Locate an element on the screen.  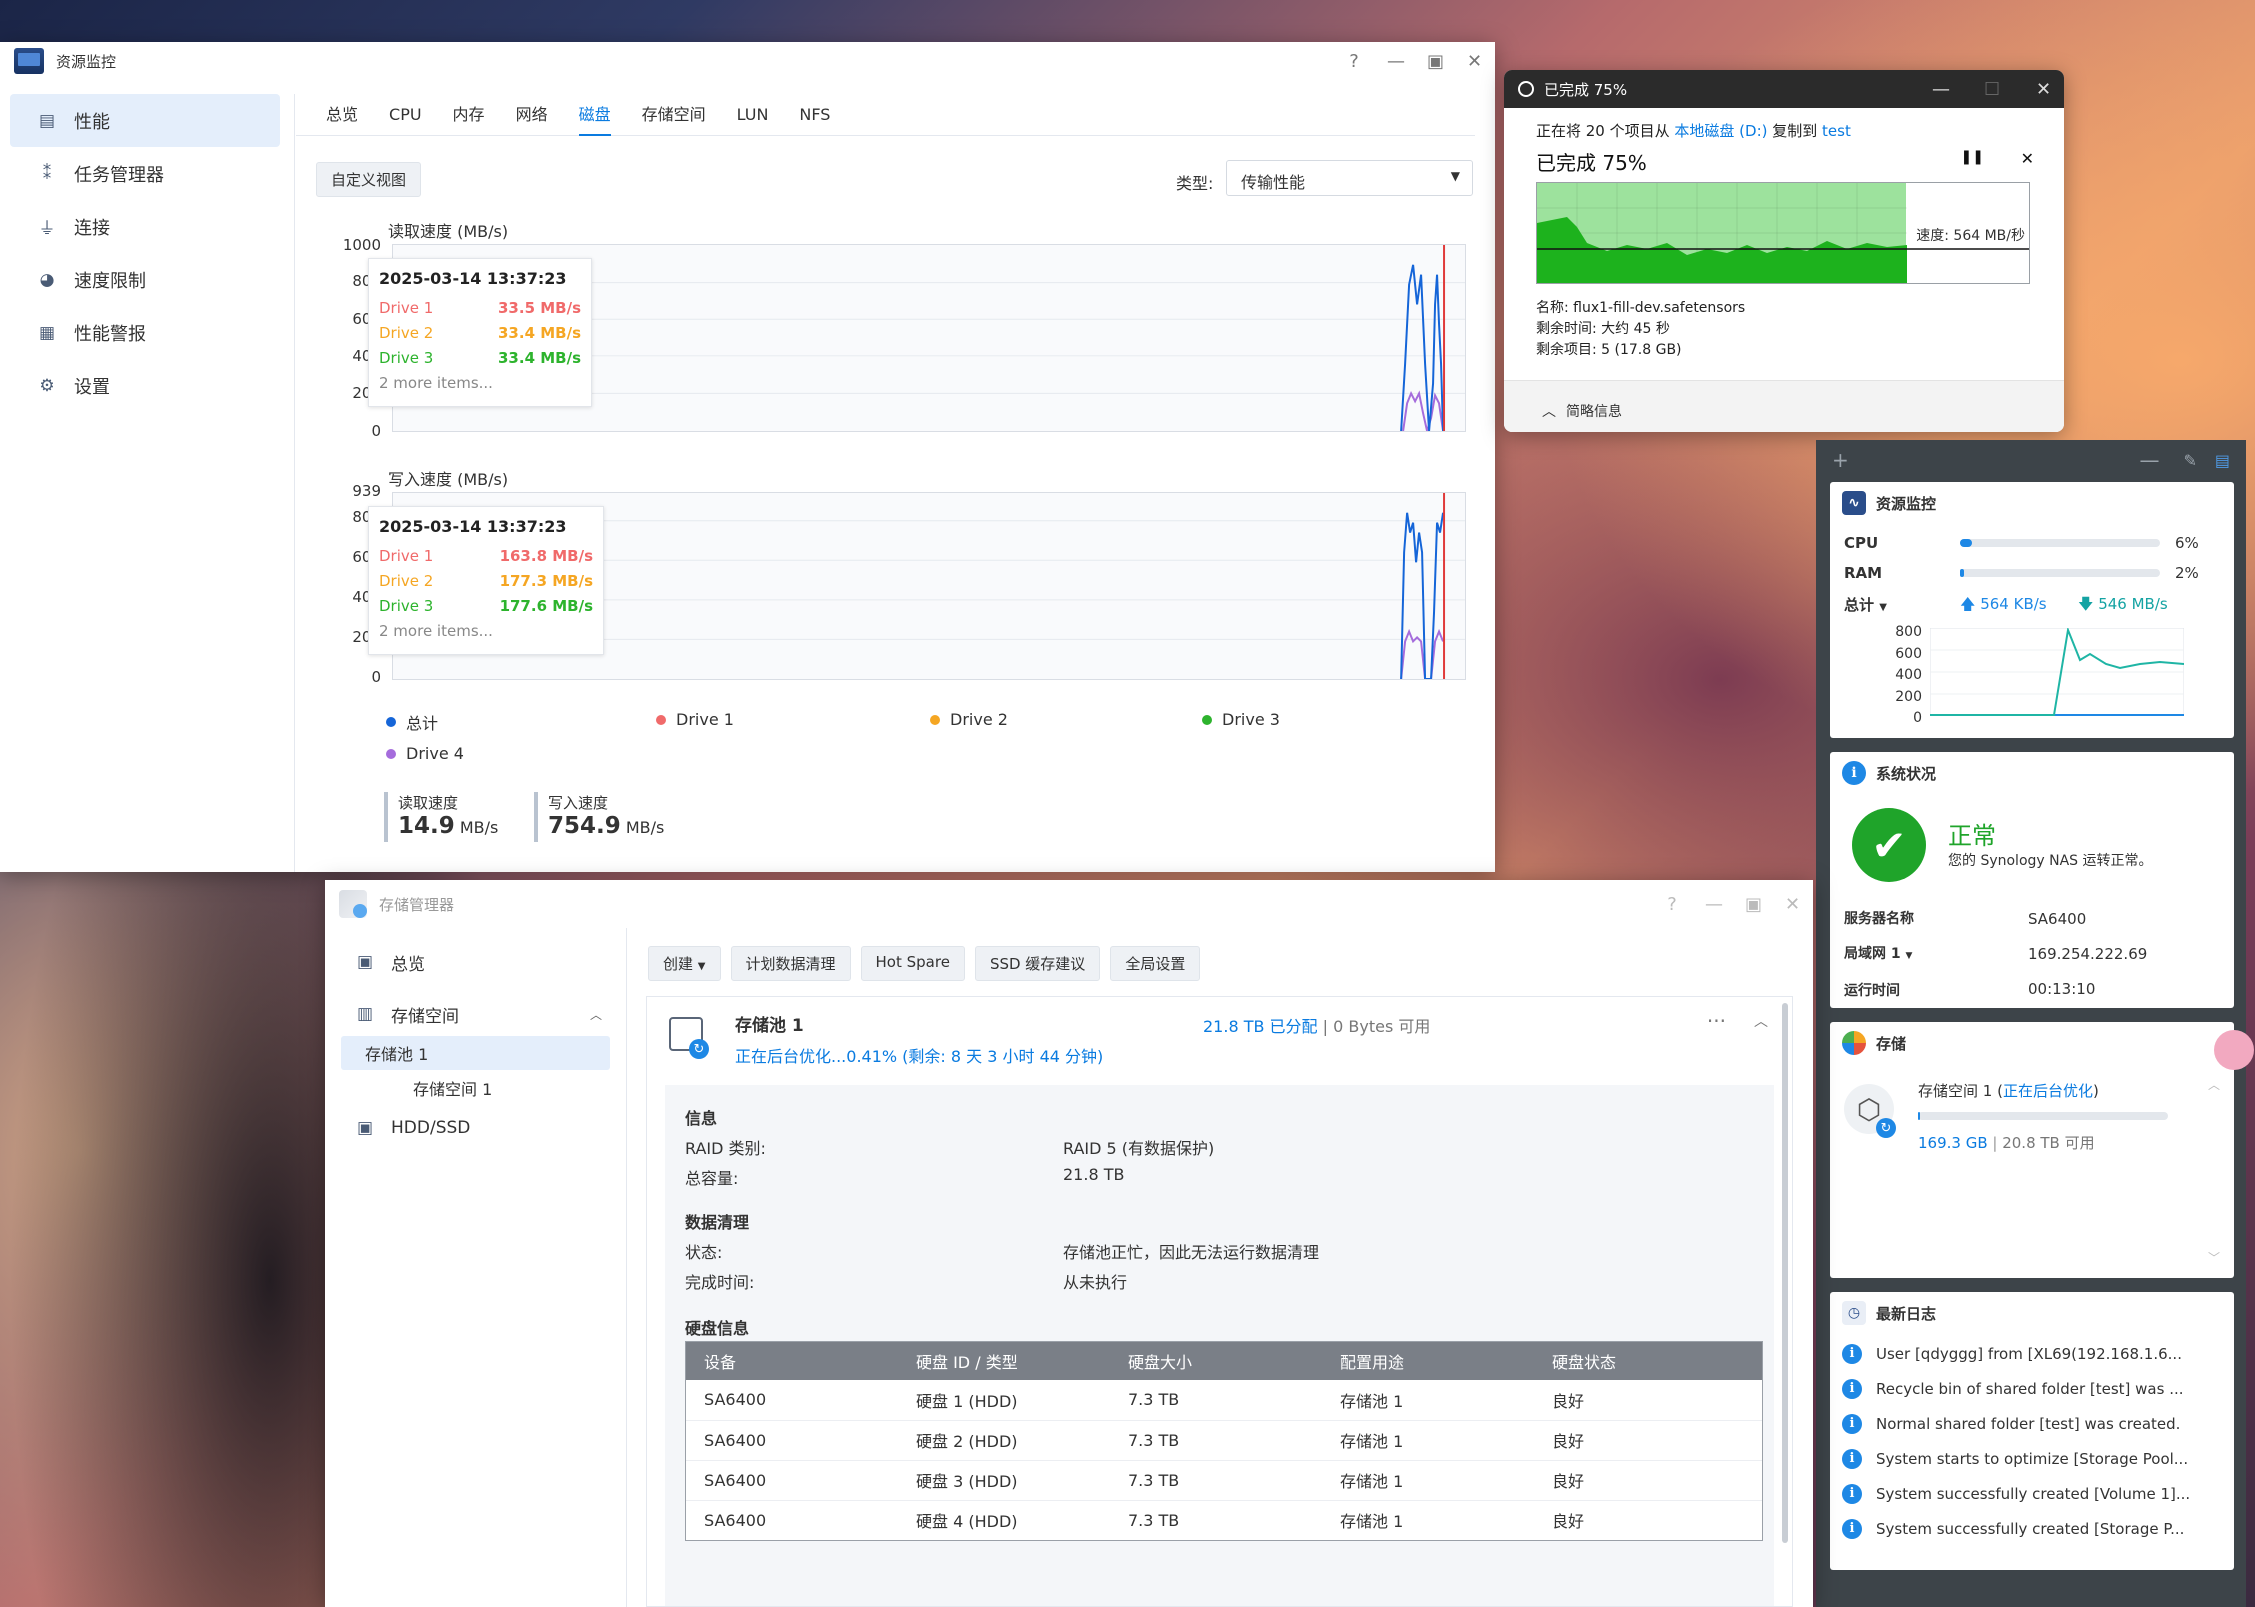
column-header: 硬盘状态 is located at coordinates (1648, 1361).